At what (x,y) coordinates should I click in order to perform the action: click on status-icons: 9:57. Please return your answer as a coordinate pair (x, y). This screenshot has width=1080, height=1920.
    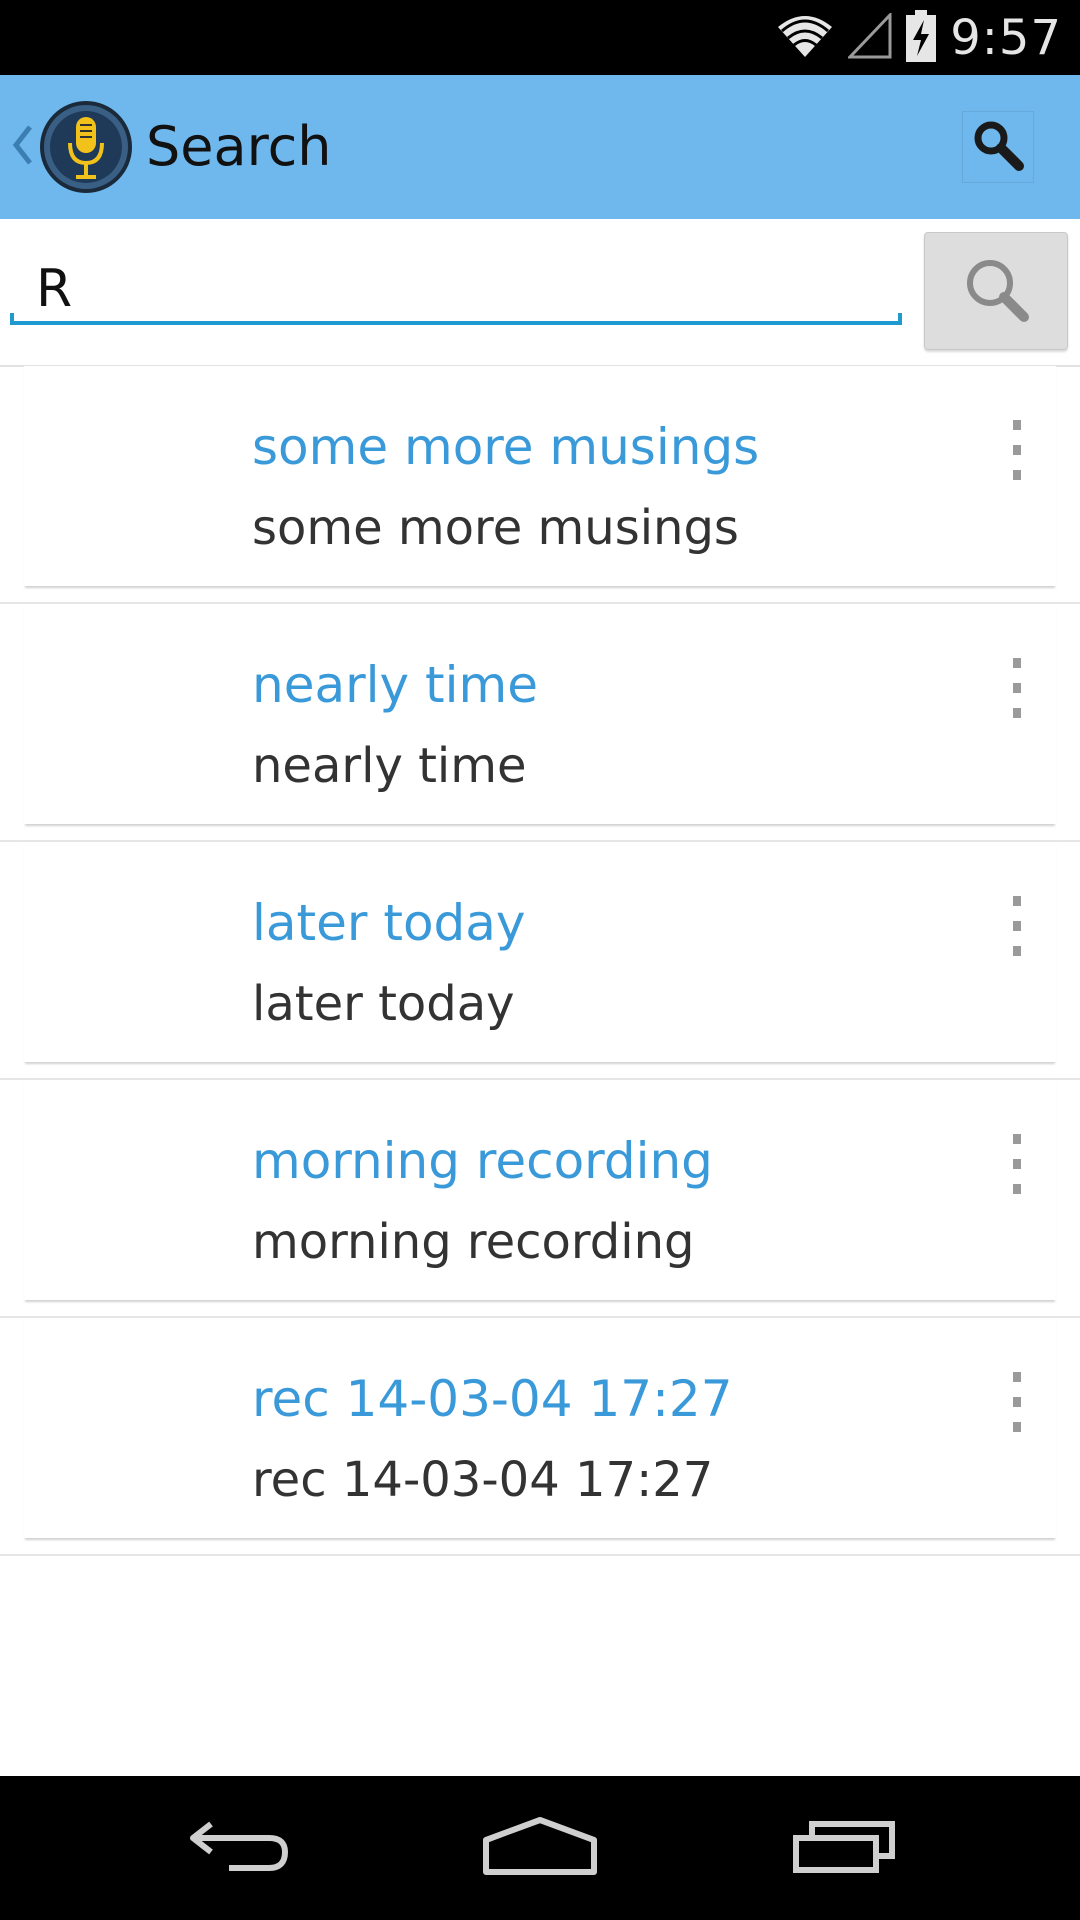
    Looking at the image, I should click on (919, 37).